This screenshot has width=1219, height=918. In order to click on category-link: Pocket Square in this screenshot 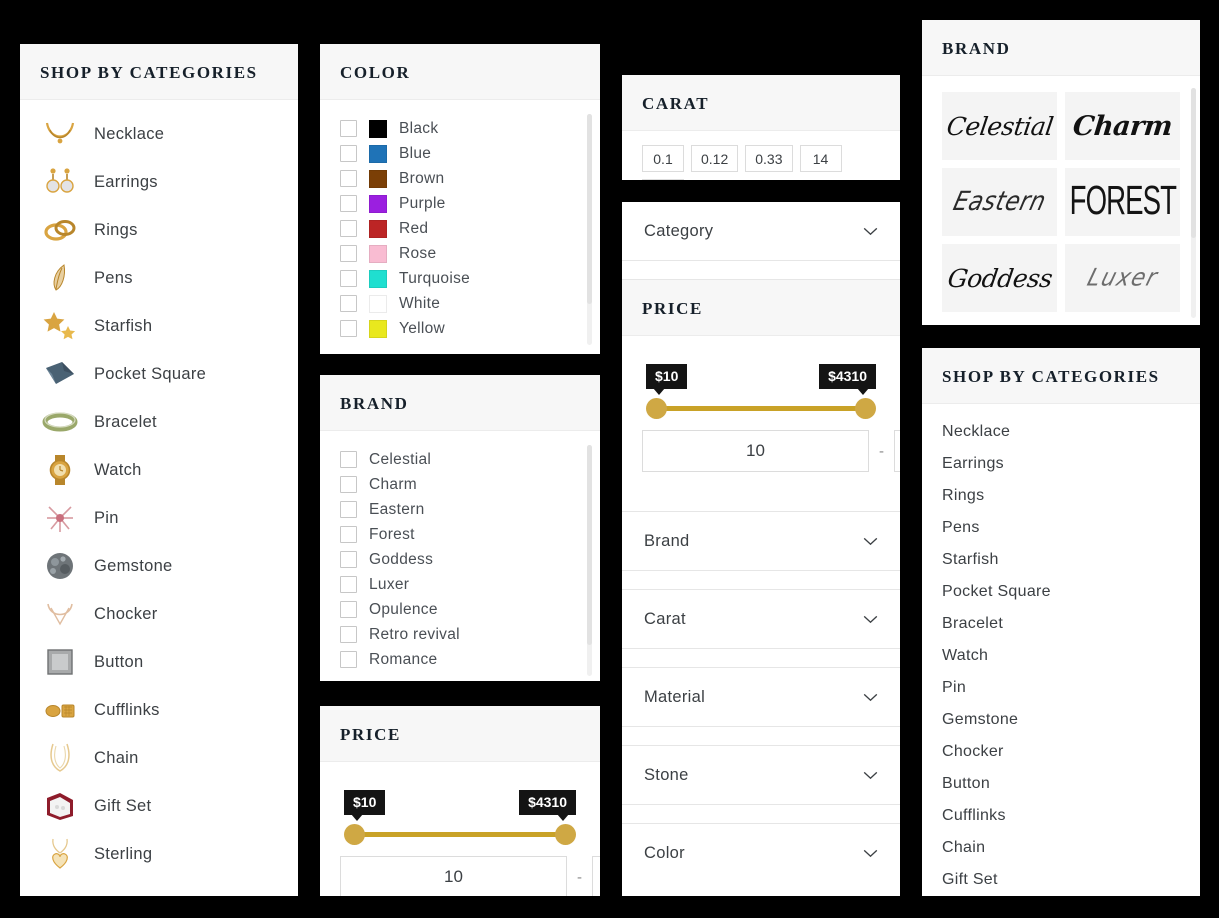, I will do `click(1061, 592)`.